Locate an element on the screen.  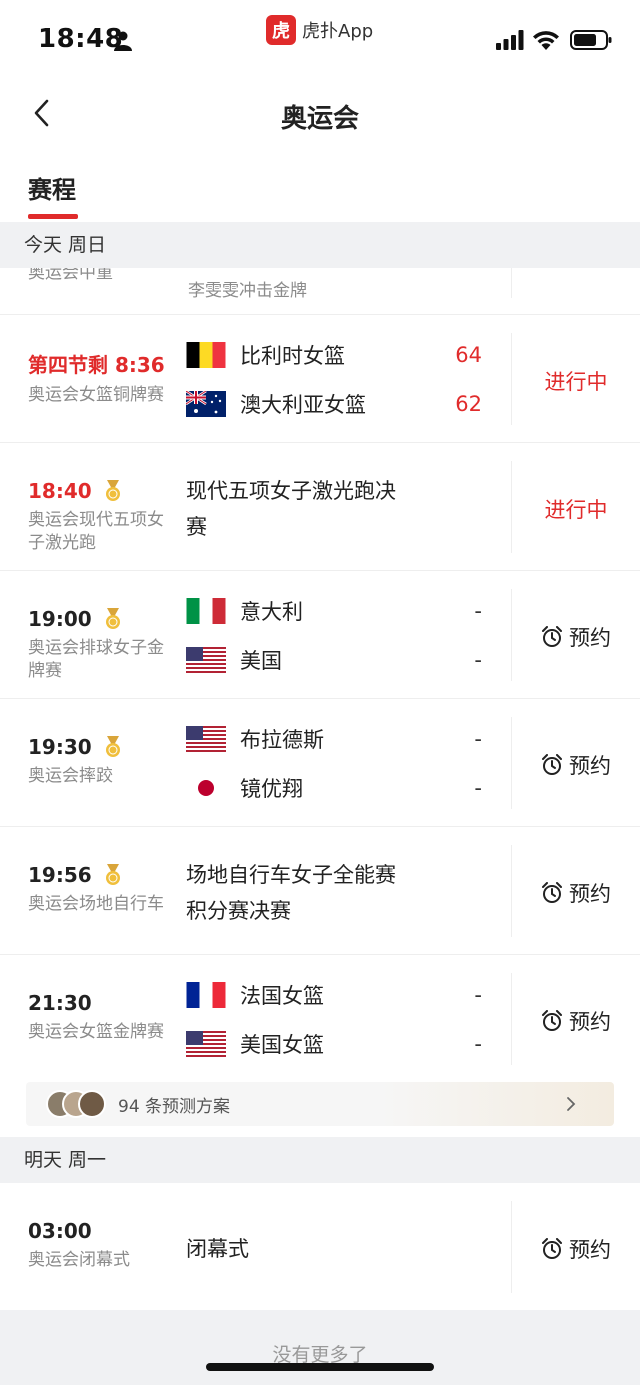
match-time-text: 第四节剩 8:36 is located at coordinates (96, 365).